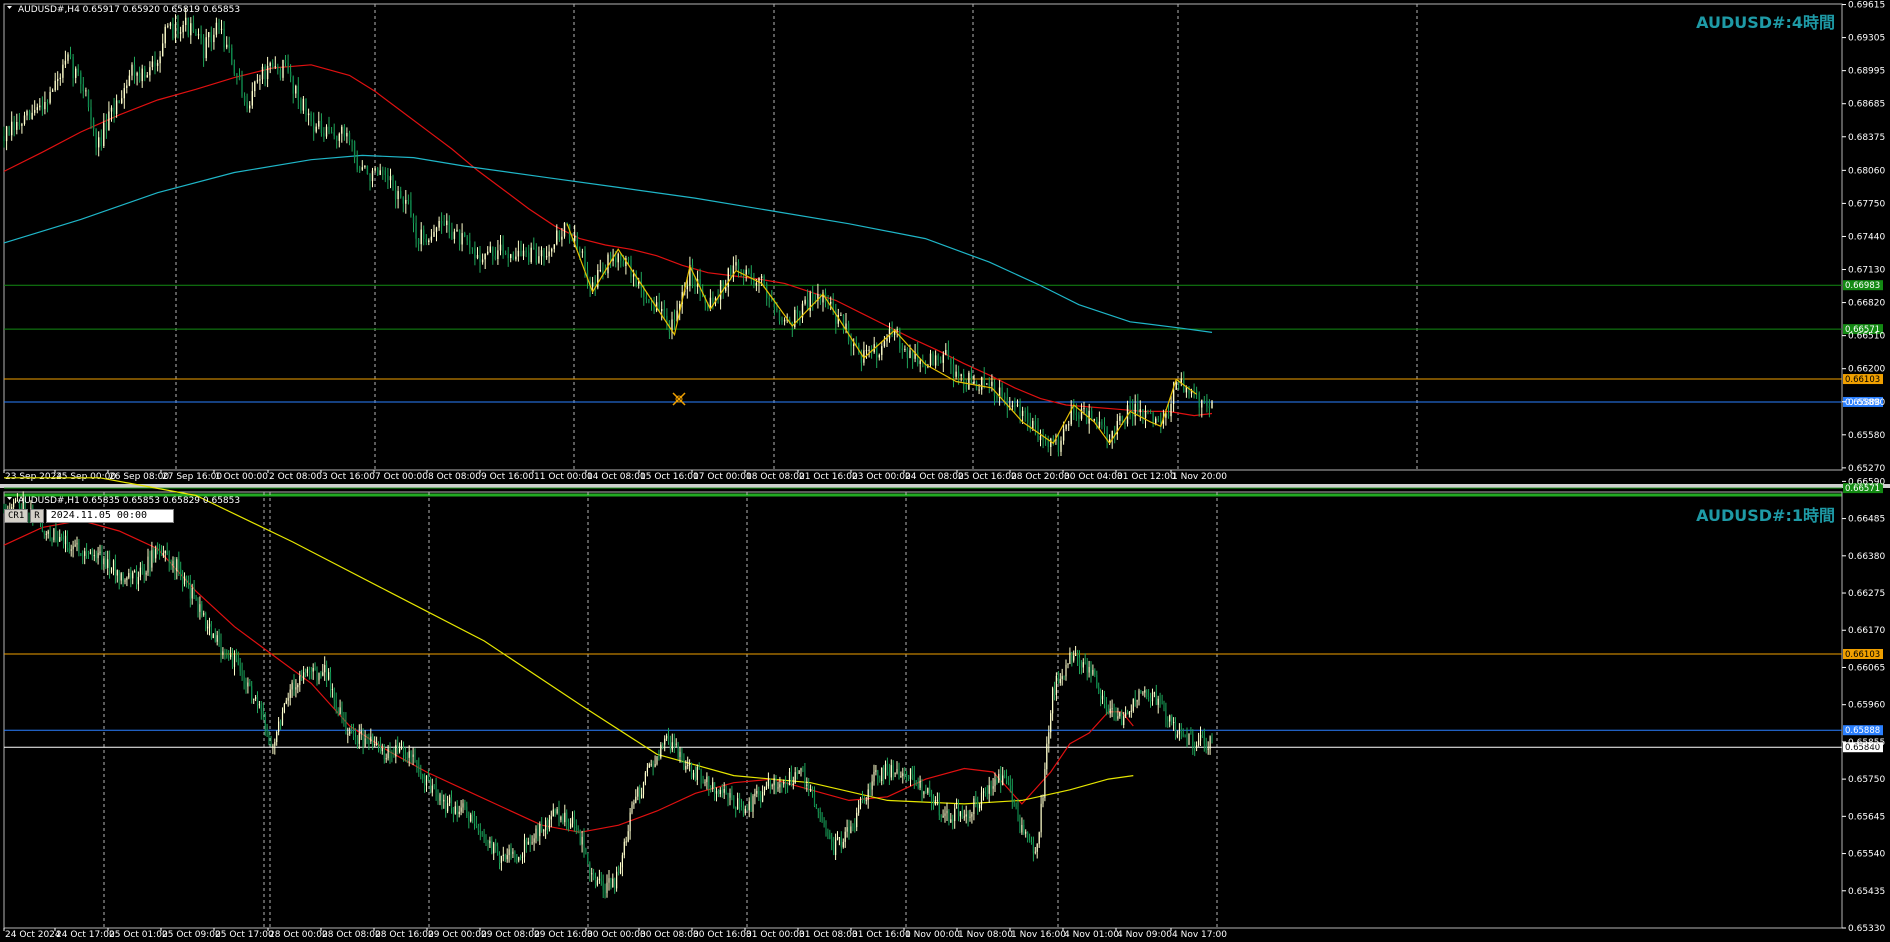  I want to click on h1-y-tick-label: 0.65855, so click(1866, 743).